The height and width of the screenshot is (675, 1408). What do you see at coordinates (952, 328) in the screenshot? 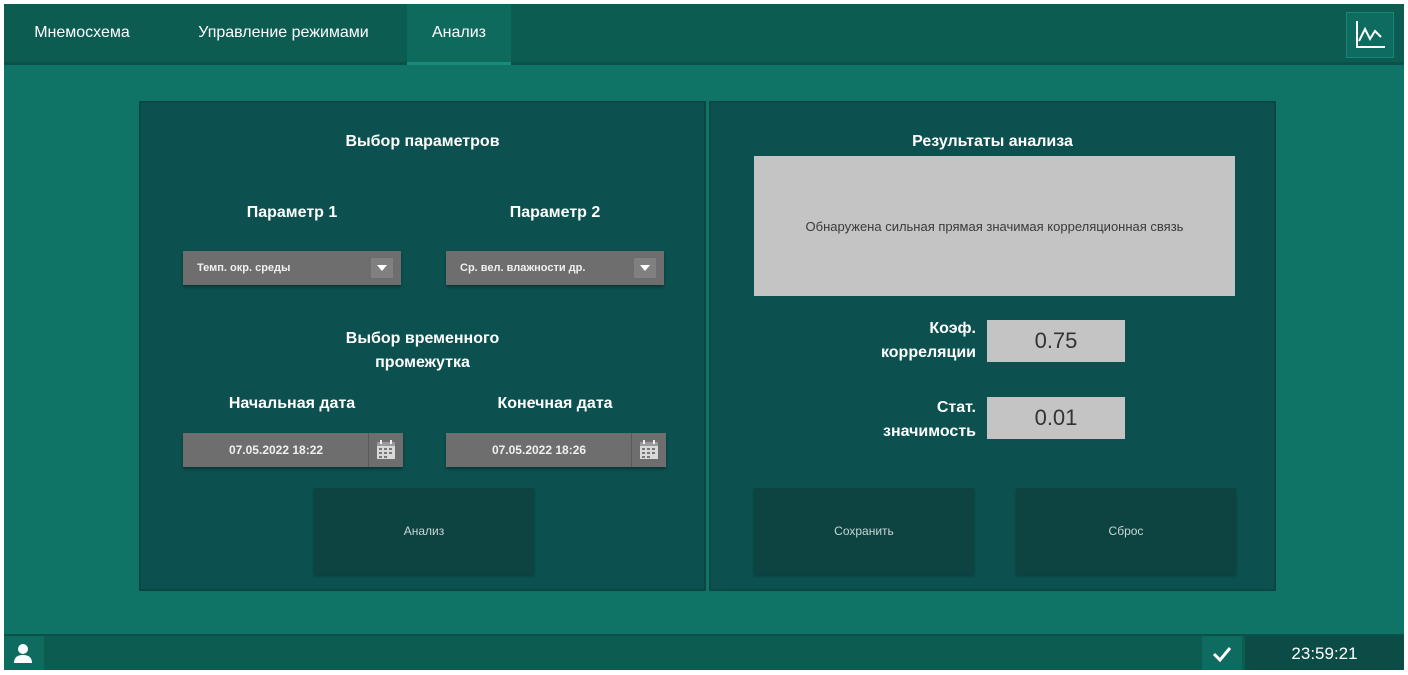
I see `correlation-label-line1: Коэф.` at bounding box center [952, 328].